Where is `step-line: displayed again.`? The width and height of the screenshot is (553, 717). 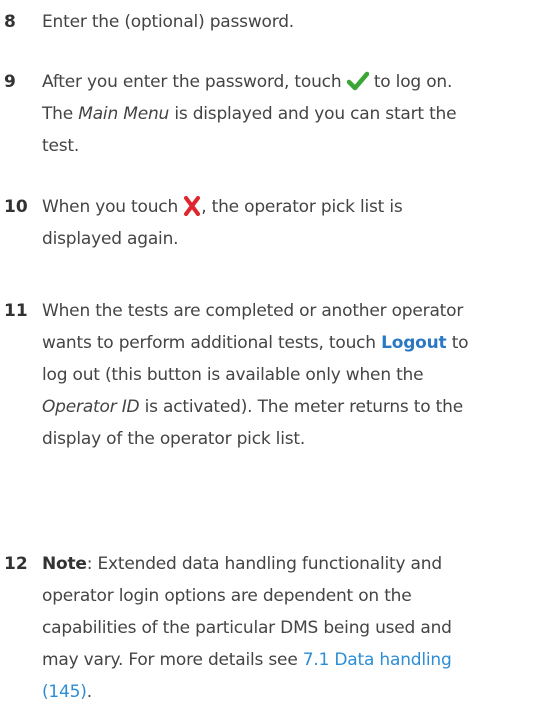 step-line: displayed again. is located at coordinates (110, 239).